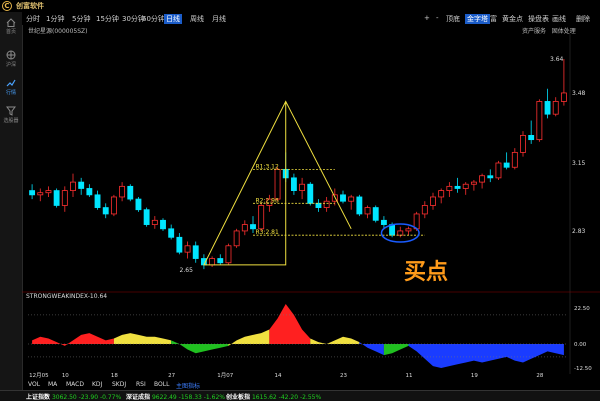 Image resolution: width=600 pixels, height=401 pixels. Describe the element at coordinates (219, 19) in the screenshot. I see `period-monthly: 月线` at that location.